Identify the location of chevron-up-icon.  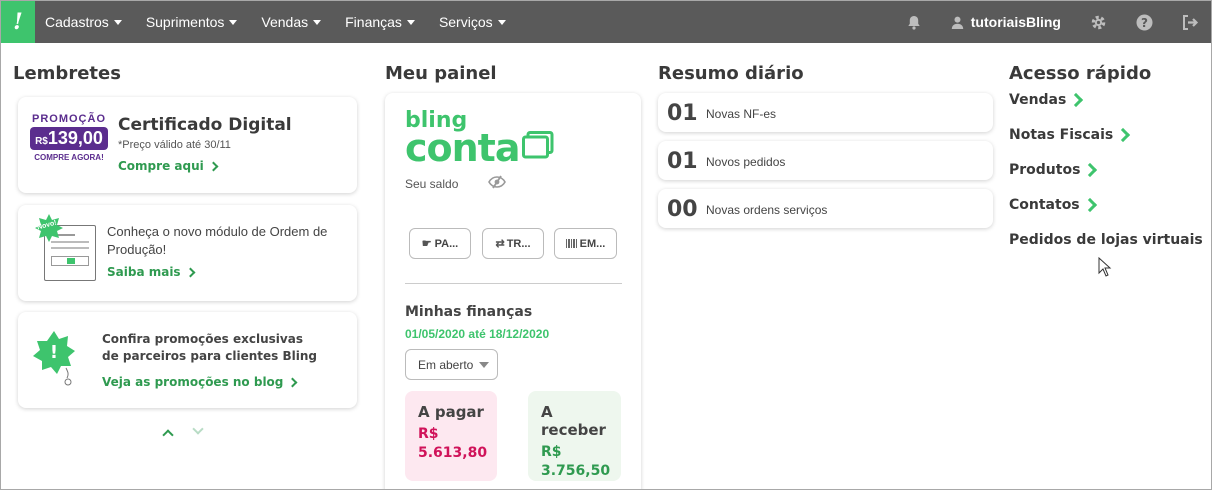
(168, 435).